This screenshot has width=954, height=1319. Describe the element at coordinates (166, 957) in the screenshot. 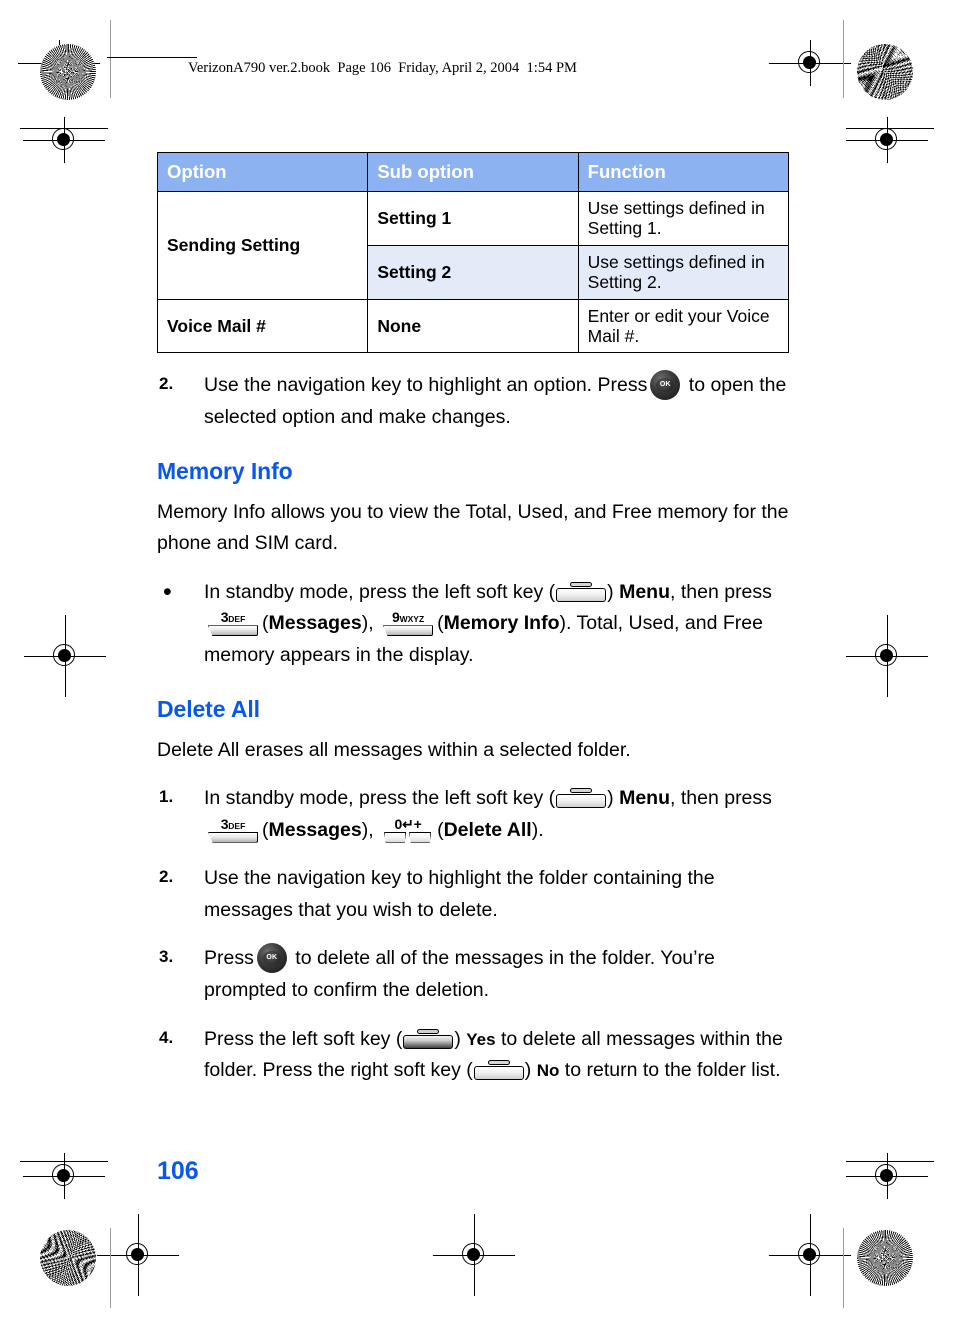

I see `step-number: 3.` at that location.